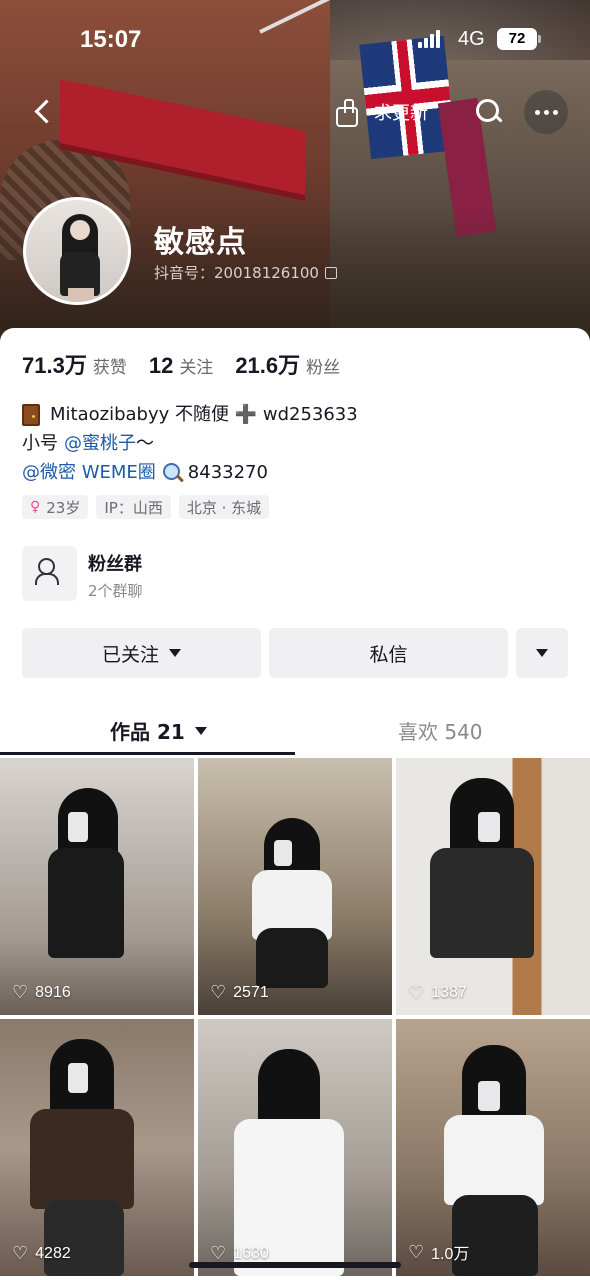 The height and width of the screenshot is (1280, 590). Describe the element at coordinates (196, 368) in the screenshot. I see `stat-label: 关注` at that location.